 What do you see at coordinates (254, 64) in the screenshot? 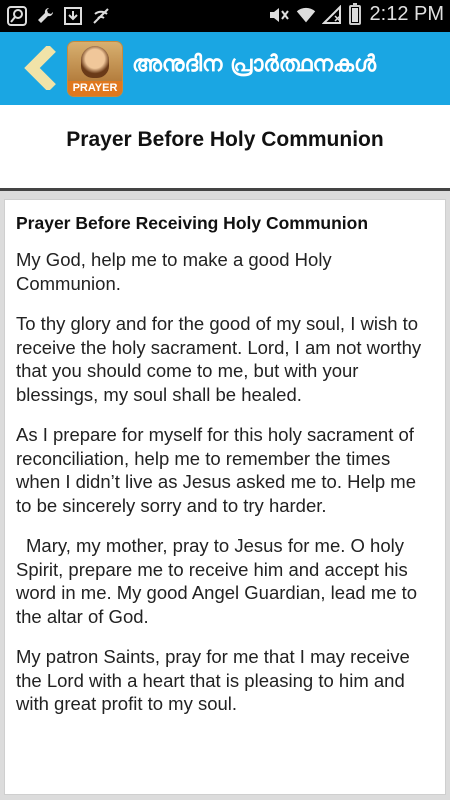
I see `app-title: അനുദിന പ്രാർത്ഥനകൾ` at bounding box center [254, 64].